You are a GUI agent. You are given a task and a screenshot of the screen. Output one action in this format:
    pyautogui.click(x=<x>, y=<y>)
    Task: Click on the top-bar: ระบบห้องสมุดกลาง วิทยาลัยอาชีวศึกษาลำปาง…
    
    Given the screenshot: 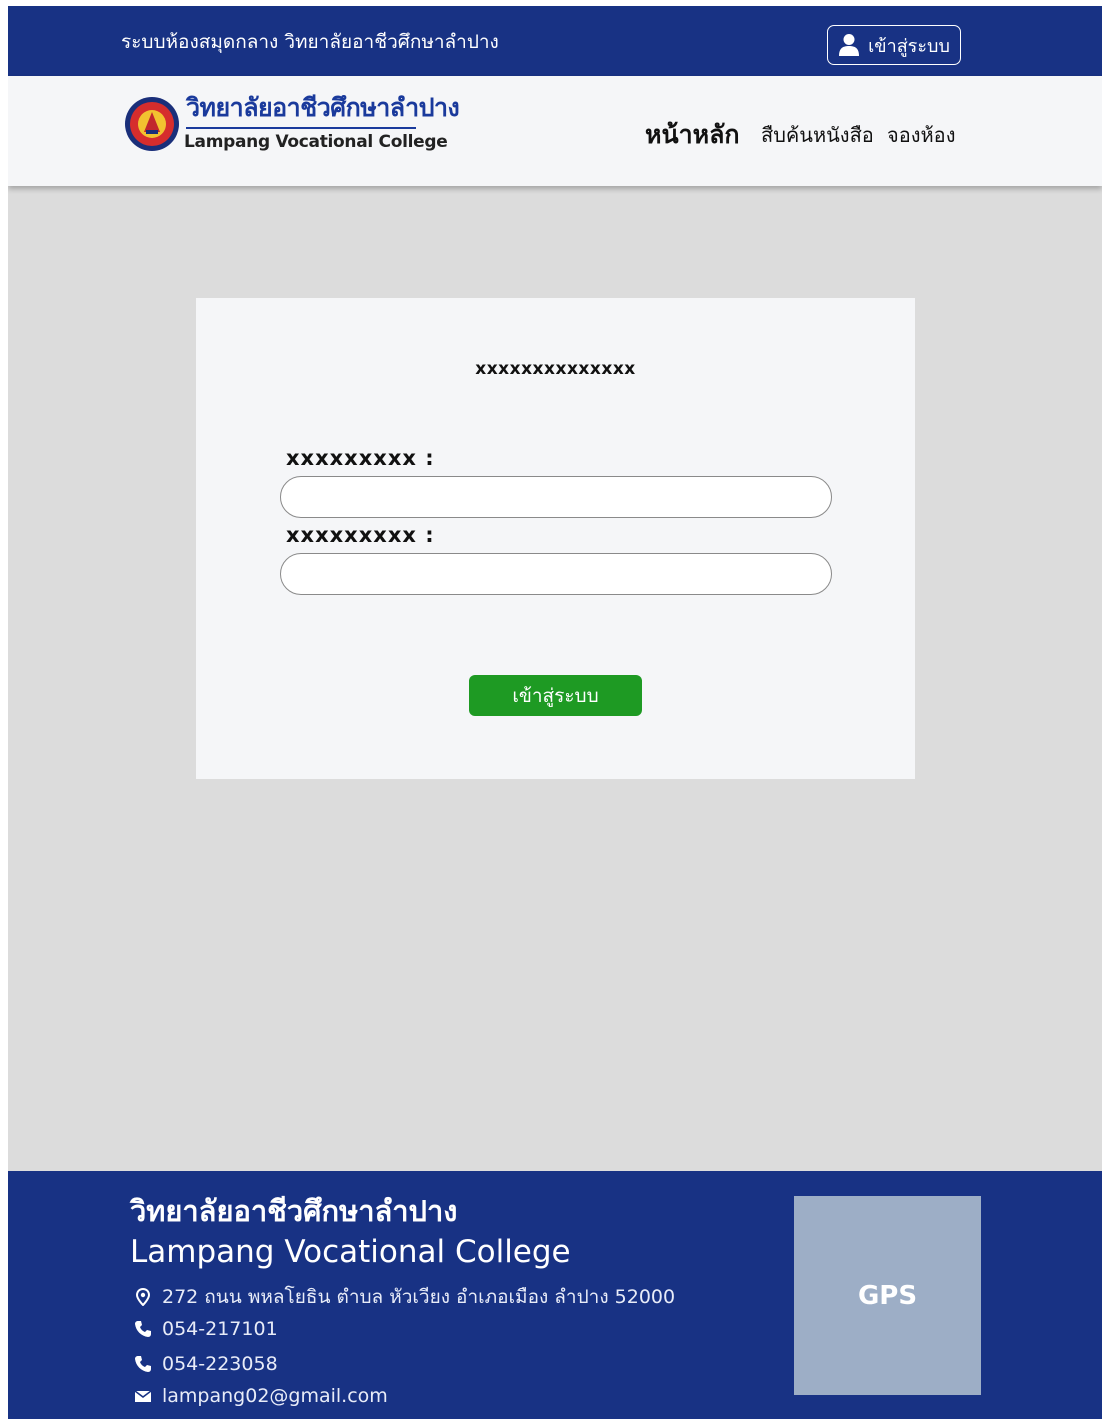 What is the action you would take?
    pyautogui.click(x=555, y=41)
    